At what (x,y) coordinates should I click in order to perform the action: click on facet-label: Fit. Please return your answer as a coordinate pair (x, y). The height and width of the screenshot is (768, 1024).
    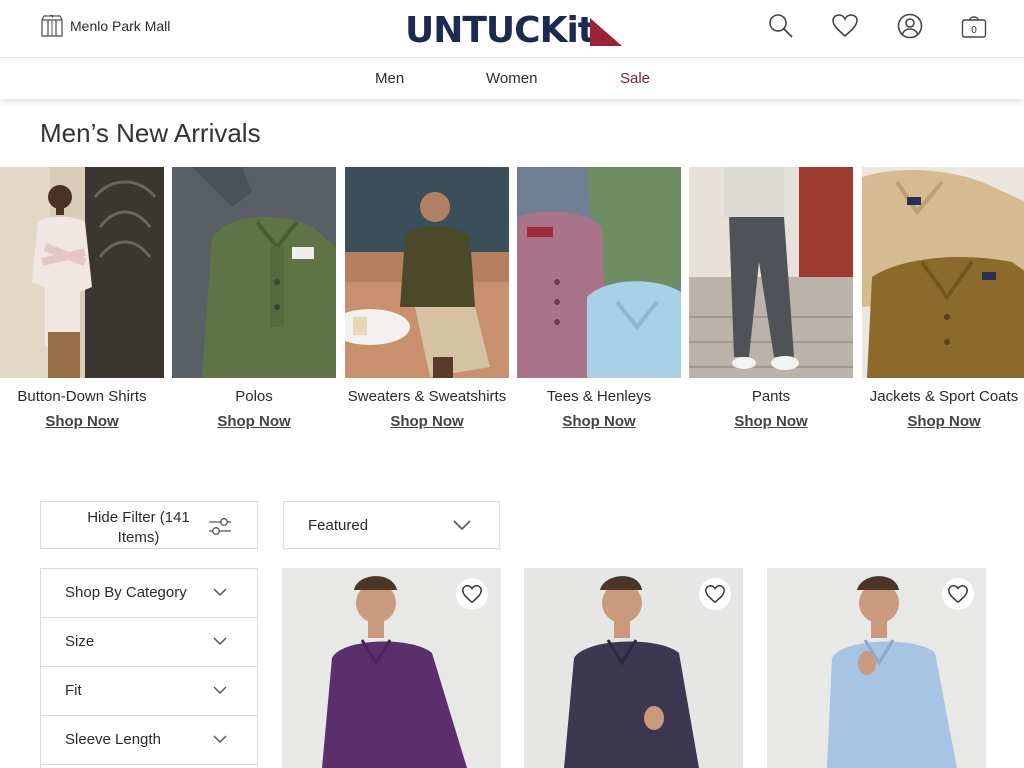
    Looking at the image, I should click on (73, 690).